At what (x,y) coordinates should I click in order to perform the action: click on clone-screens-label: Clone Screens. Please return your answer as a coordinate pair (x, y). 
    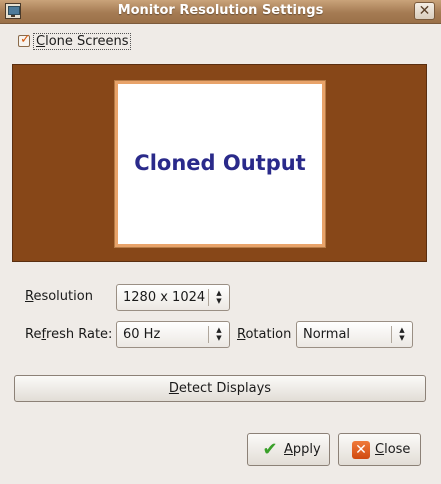
    Looking at the image, I should click on (82, 41).